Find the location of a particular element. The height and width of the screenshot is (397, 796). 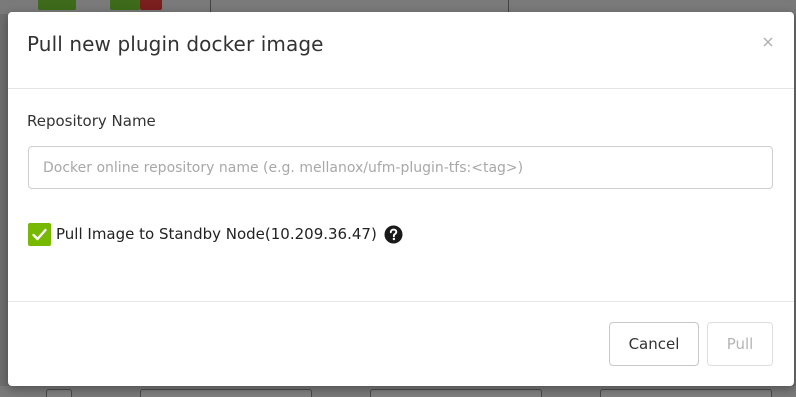

question-circle-icon is located at coordinates (393, 234).